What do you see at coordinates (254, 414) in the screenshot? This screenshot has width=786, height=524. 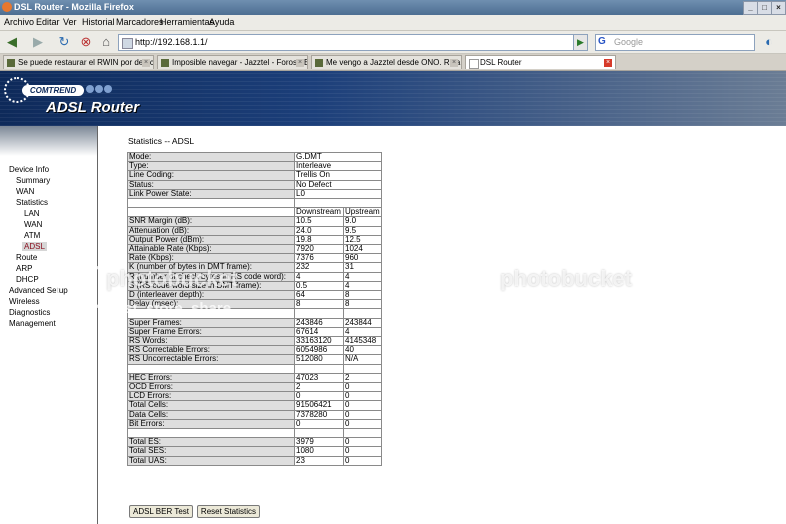 I see `table-row: Data Cells: 7378280 0` at bounding box center [254, 414].